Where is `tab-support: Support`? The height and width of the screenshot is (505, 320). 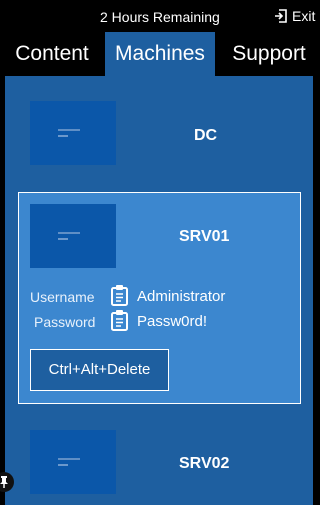 tab-support: Support is located at coordinates (269, 54).